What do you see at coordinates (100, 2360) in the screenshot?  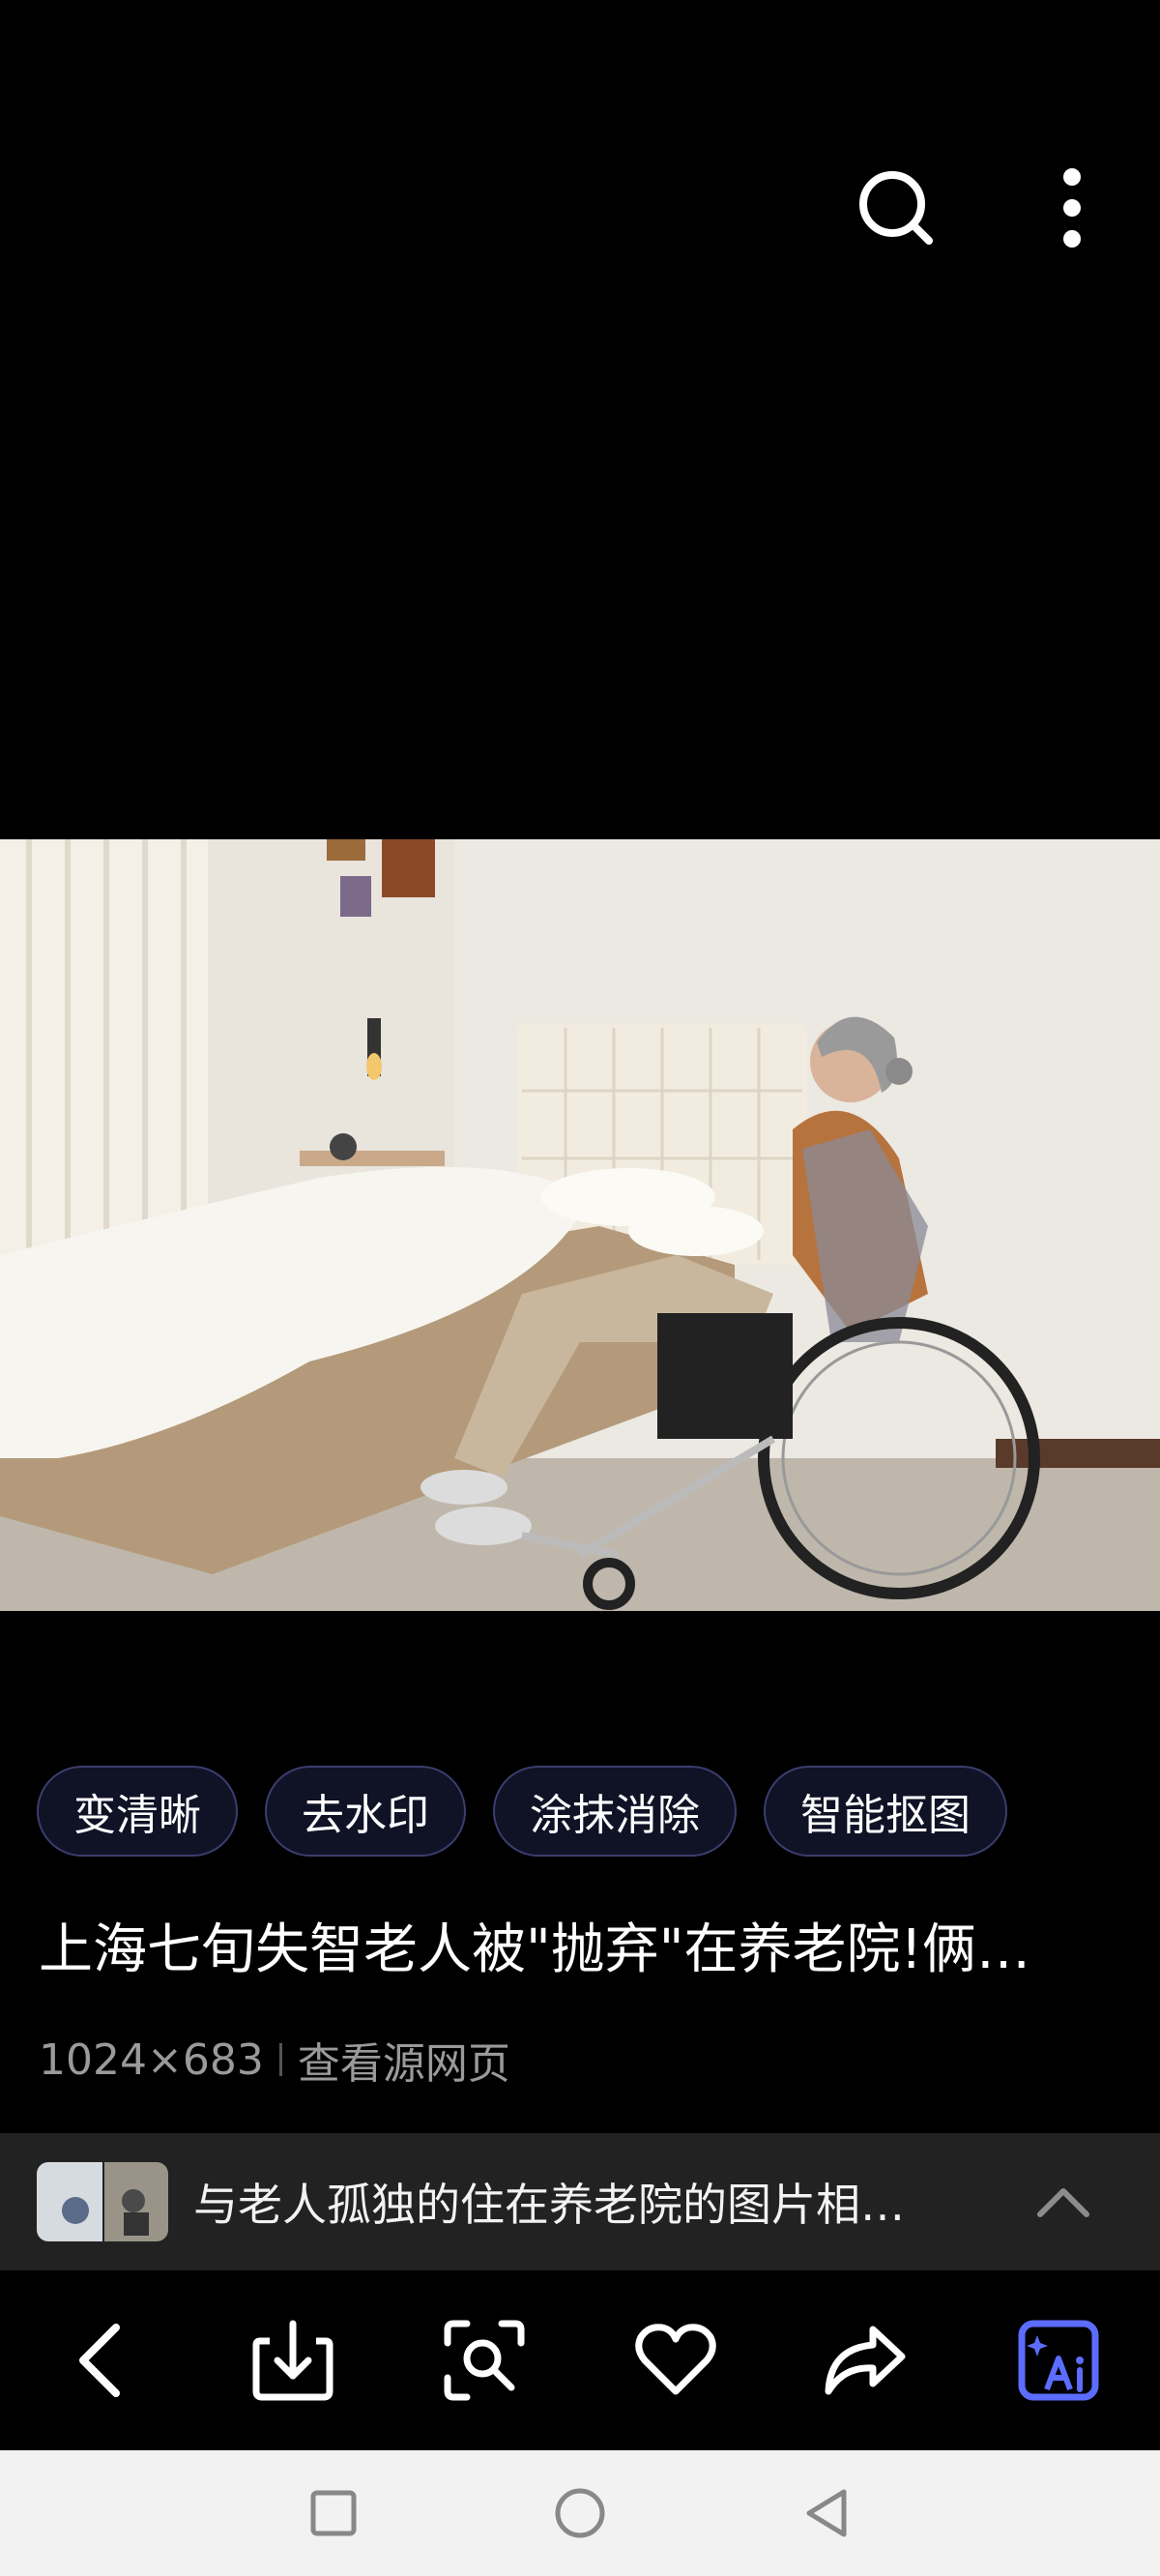 I see `back-icon` at bounding box center [100, 2360].